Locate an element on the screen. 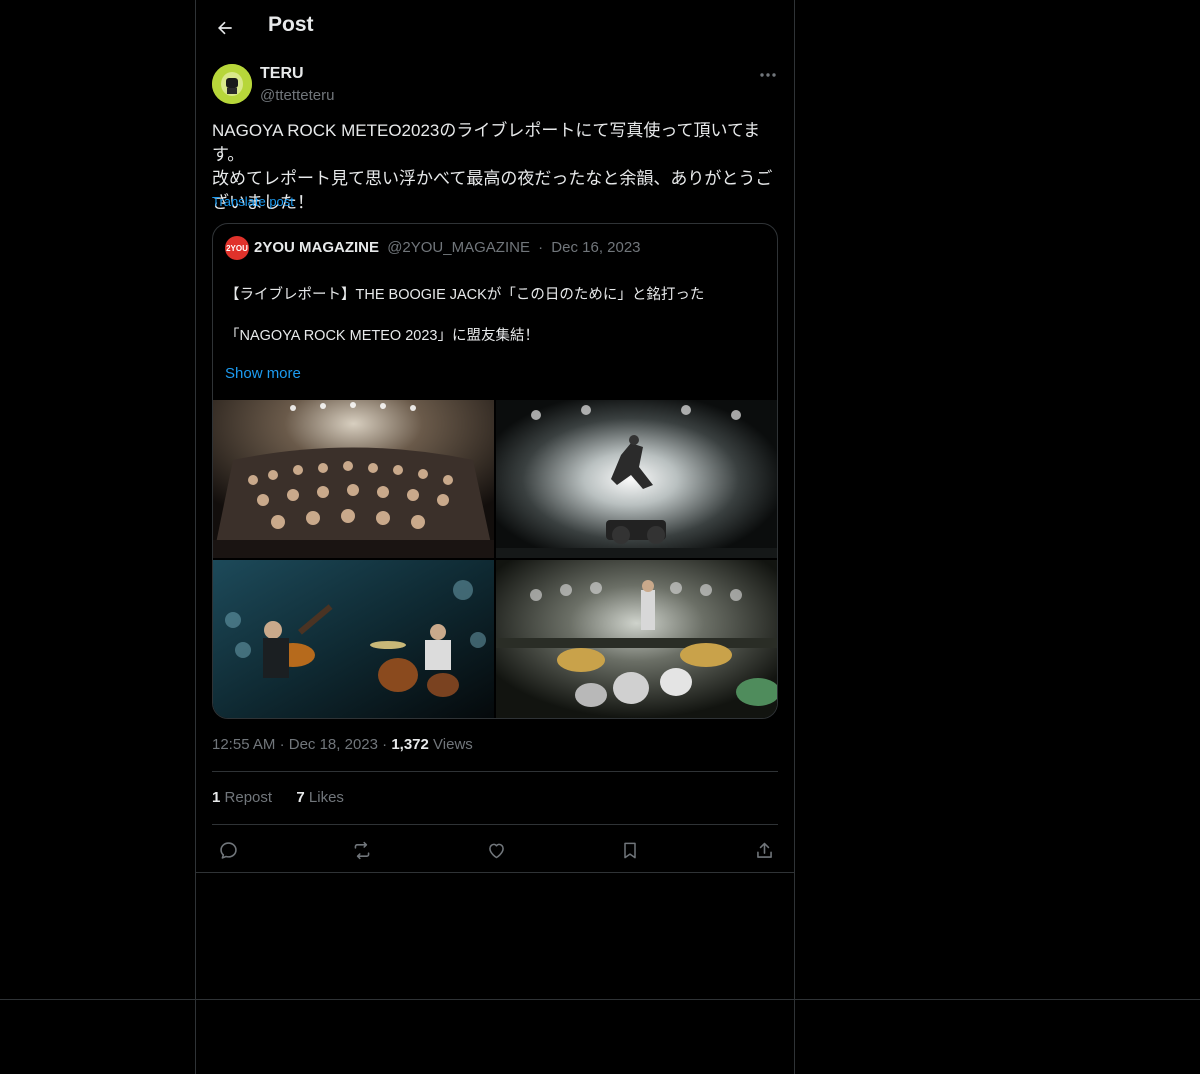 The width and height of the screenshot is (1200, 1074). back-button is located at coordinates (225, 28).